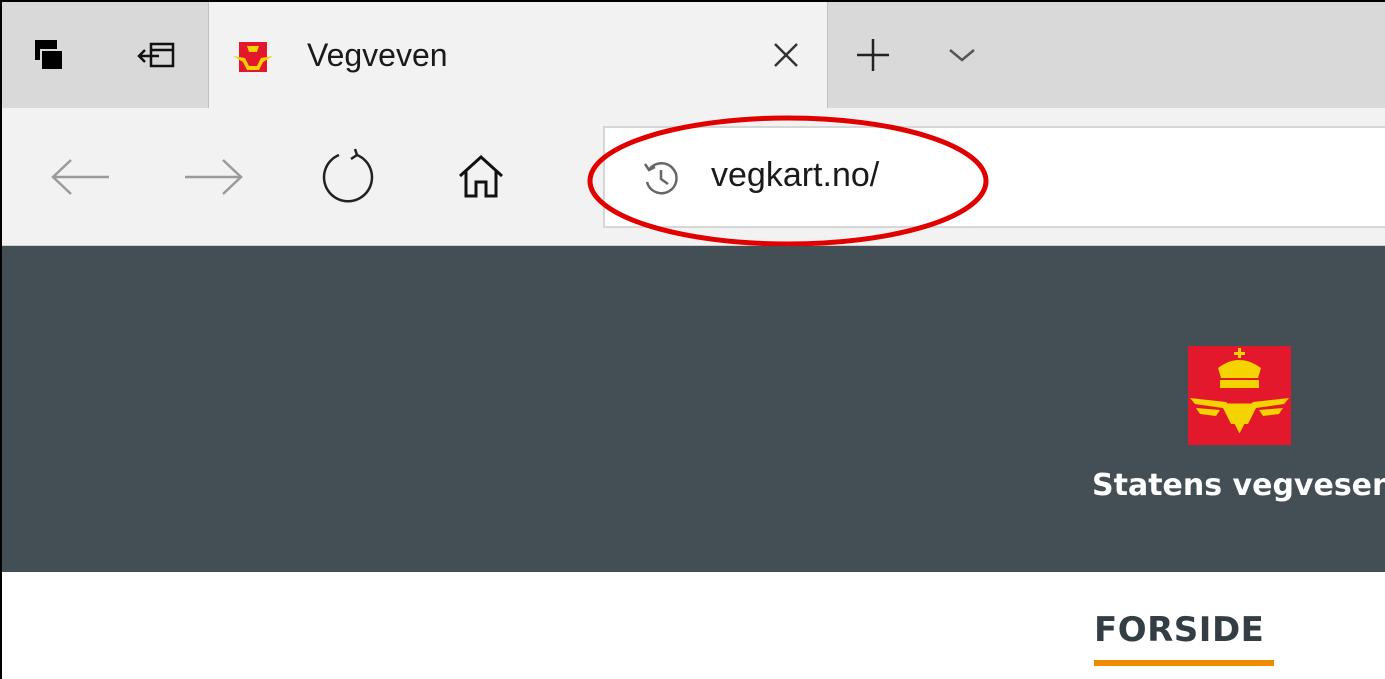 This screenshot has height=679, width=1385. What do you see at coordinates (795, 175) in the screenshot?
I see `url-text: vegkart.no/` at bounding box center [795, 175].